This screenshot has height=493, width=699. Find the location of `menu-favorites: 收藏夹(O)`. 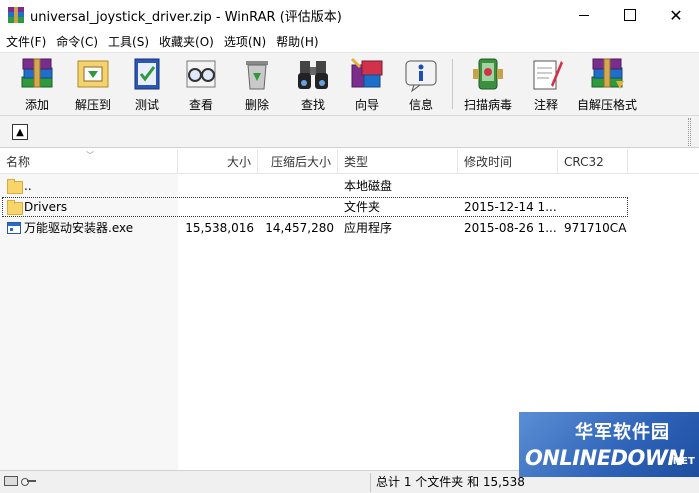

menu-favorites: 收藏夹(O) is located at coordinates (186, 41).